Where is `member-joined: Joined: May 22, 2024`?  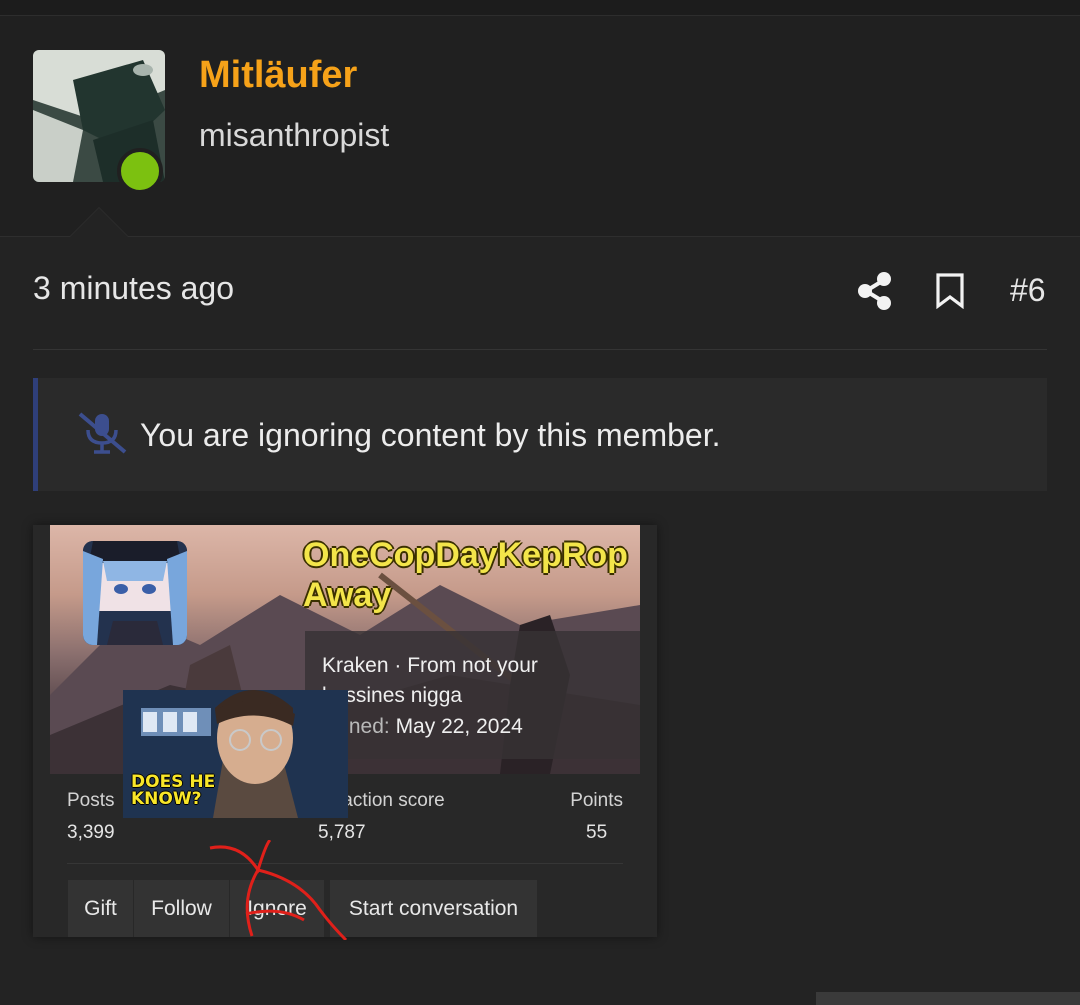
member-joined: Joined: May 22, 2024 is located at coordinates (422, 727).